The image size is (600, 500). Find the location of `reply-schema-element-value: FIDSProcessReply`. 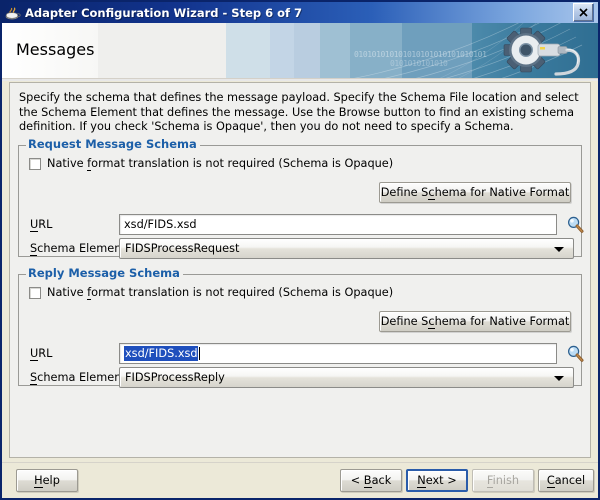

reply-schema-element-value: FIDSProcessReply is located at coordinates (175, 377).